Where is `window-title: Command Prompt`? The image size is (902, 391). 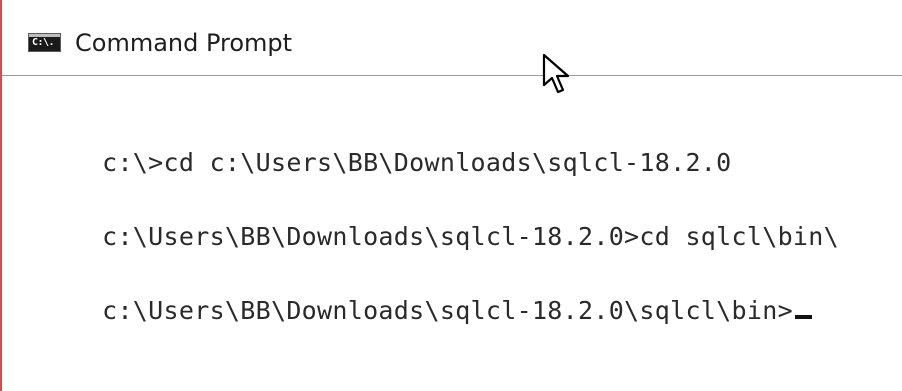
window-title: Command Prompt is located at coordinates (184, 43).